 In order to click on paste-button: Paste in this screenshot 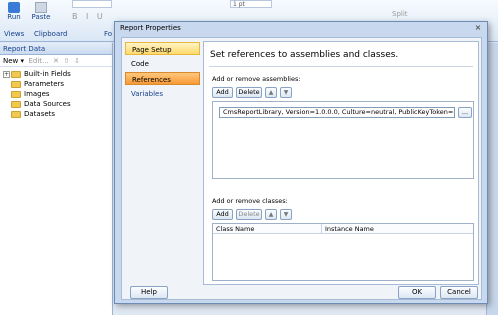, I will do `click(41, 14)`.